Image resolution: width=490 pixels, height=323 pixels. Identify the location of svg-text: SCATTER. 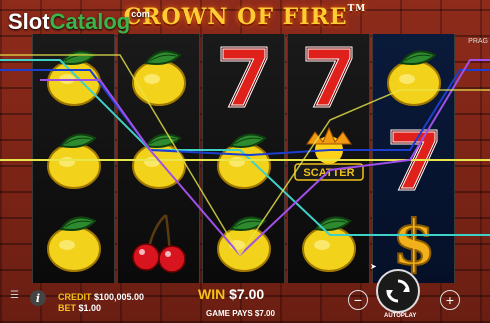
(328, 173).